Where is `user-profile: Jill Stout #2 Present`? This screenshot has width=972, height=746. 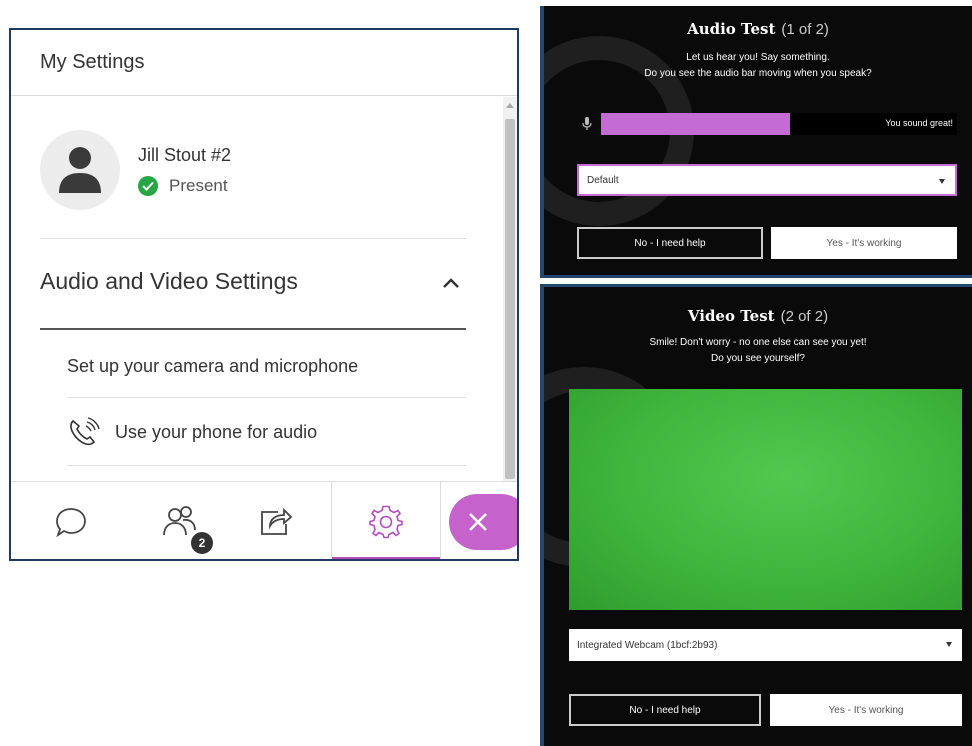 user-profile: Jill Stout #2 Present is located at coordinates (135, 170).